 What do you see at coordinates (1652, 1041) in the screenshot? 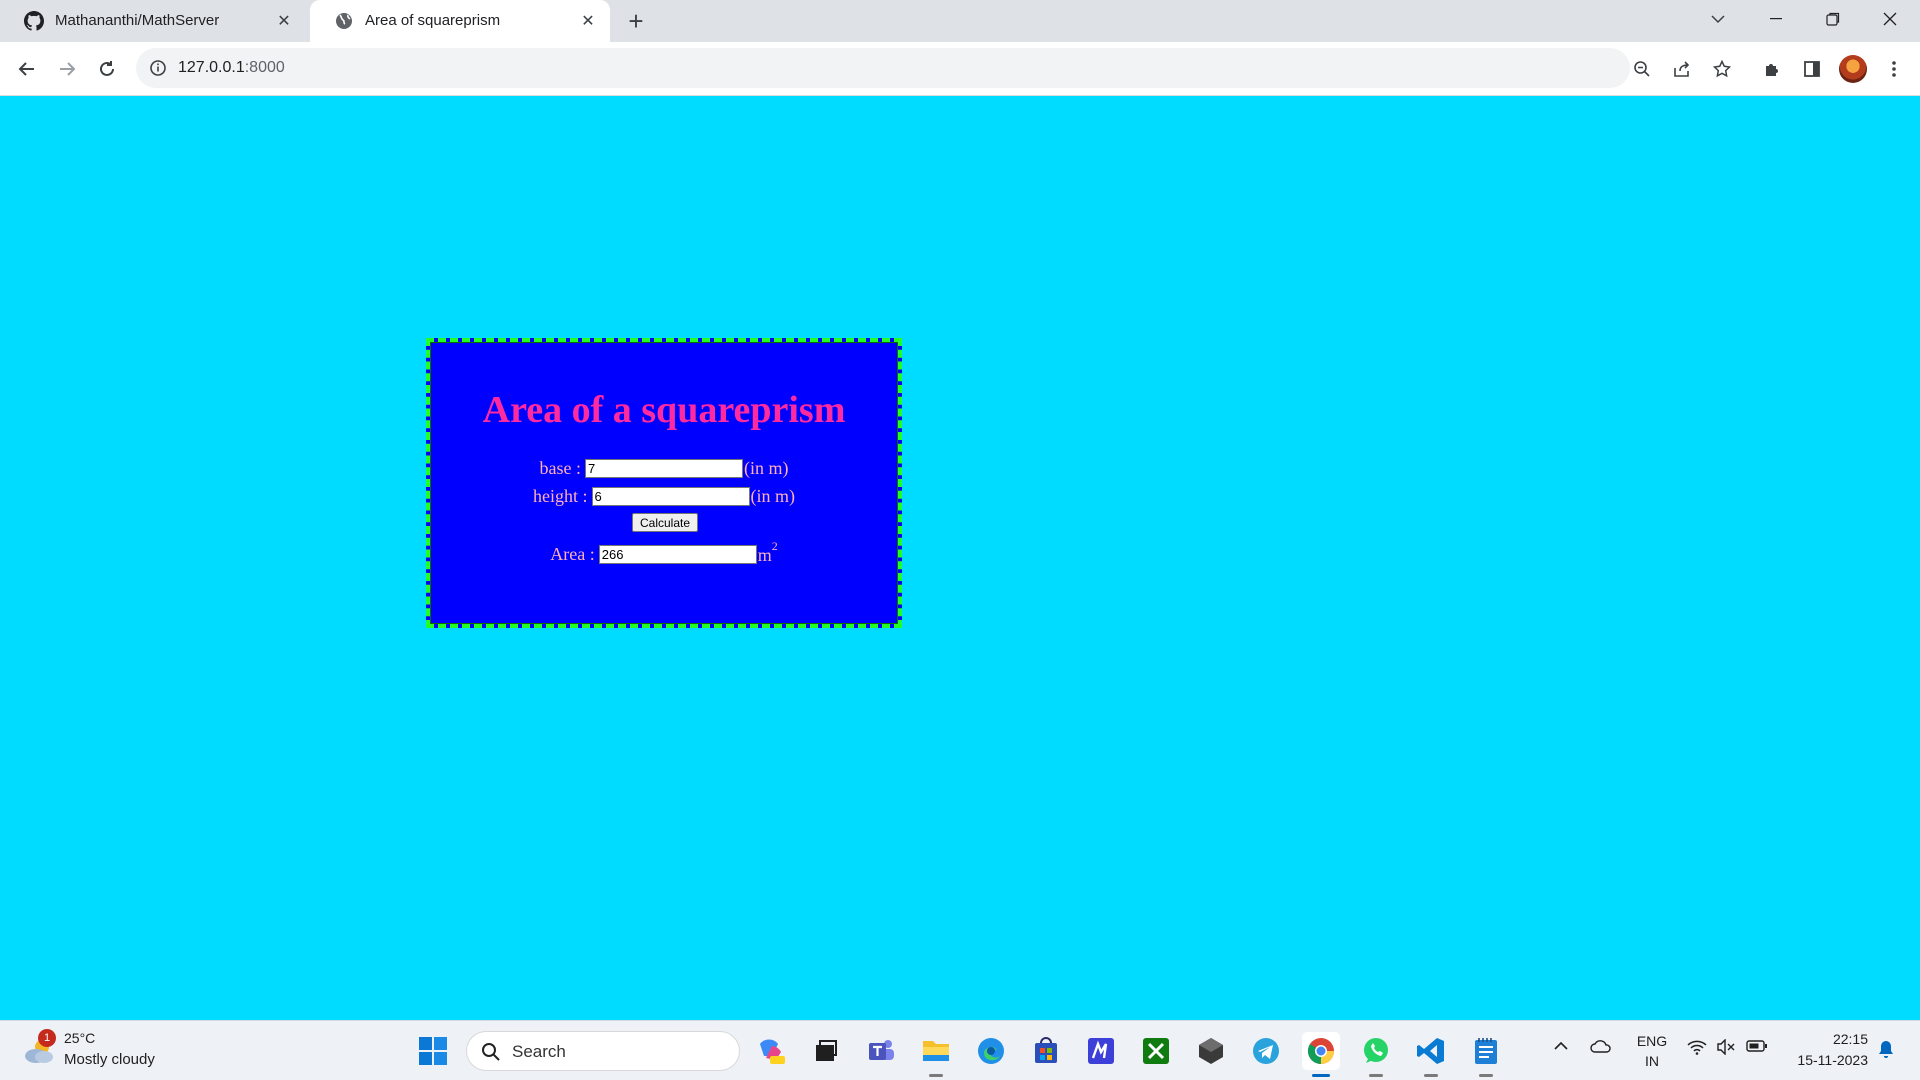
I see `language-code: ENG` at bounding box center [1652, 1041].